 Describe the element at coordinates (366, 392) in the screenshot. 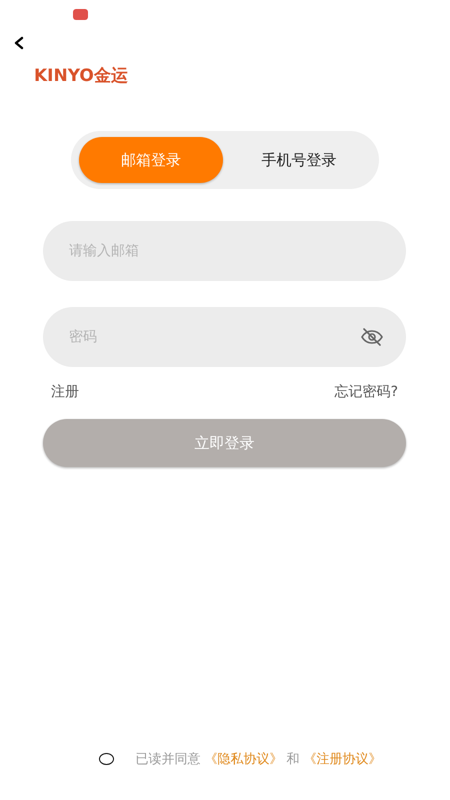

I see `forgot-password-link: 忘记密码?` at that location.